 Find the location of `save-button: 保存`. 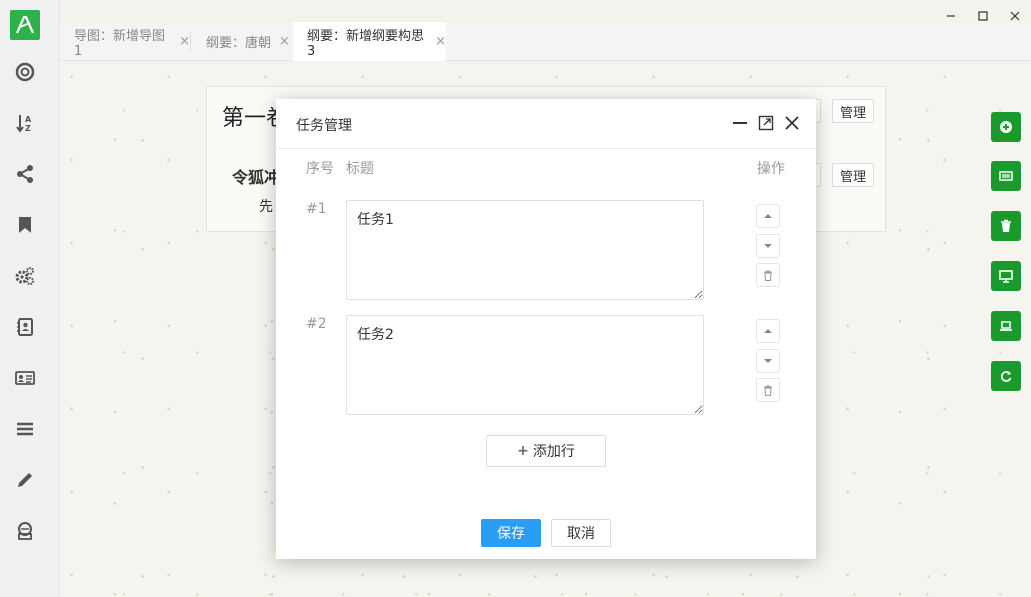

save-button: 保存 is located at coordinates (511, 533).